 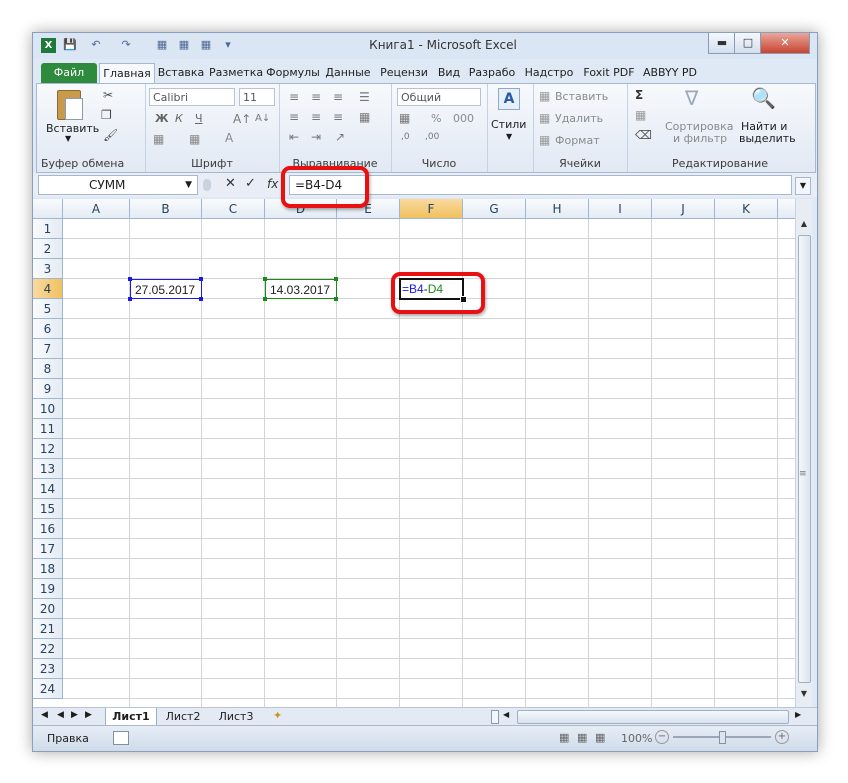 What do you see at coordinates (48, 469) in the screenshot?
I see `row-header: 13` at bounding box center [48, 469].